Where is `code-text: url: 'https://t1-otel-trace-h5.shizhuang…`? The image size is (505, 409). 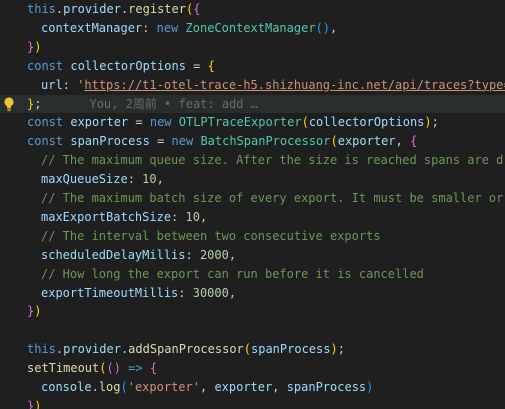 code-text: url: 'https://t1-otel-trace-h5.shizhuang… is located at coordinates (266, 85).